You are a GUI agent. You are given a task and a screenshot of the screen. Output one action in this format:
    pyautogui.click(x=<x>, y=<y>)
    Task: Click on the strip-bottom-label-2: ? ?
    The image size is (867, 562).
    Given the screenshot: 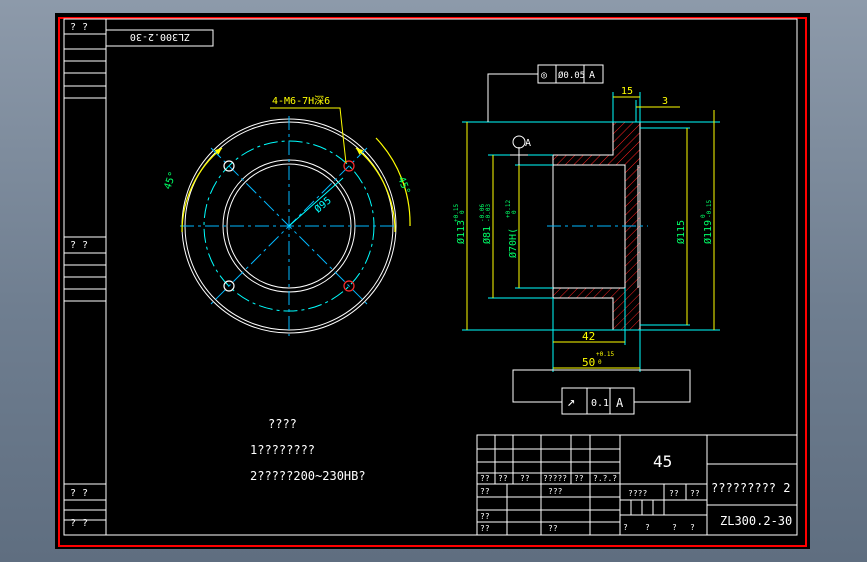 What is the action you would take?
    pyautogui.click(x=79, y=523)
    